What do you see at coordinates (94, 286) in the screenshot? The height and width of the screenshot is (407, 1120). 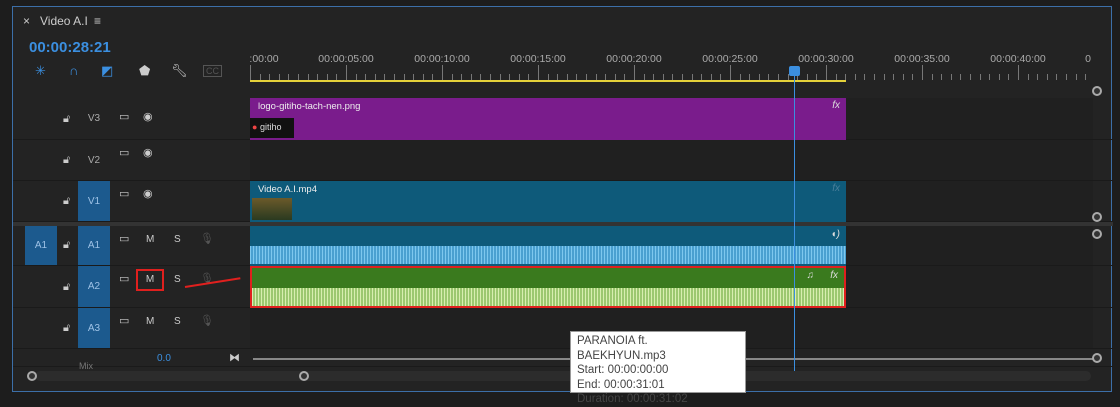 I see `track-label-a2: A2` at bounding box center [94, 286].